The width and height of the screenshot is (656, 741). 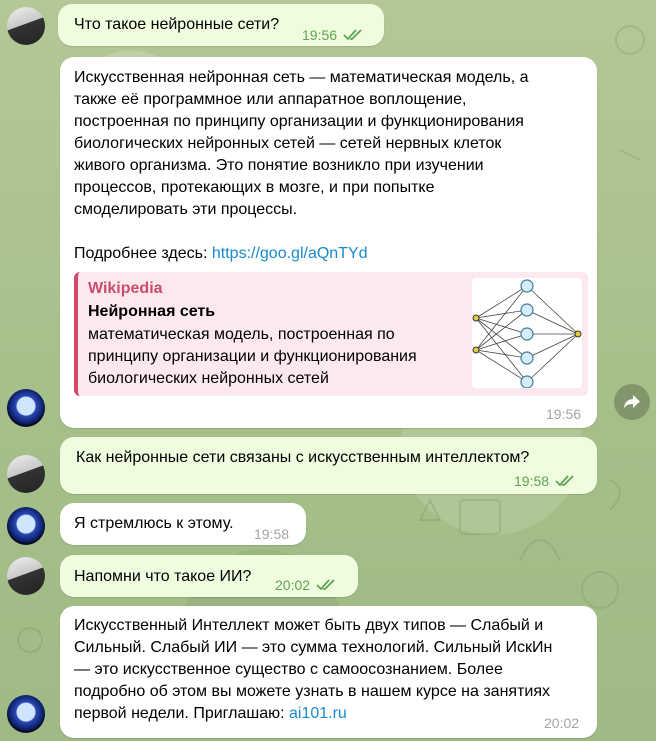 What do you see at coordinates (186, 209) in the screenshot?
I see `message-line: смоделировать эти процессы.` at bounding box center [186, 209].